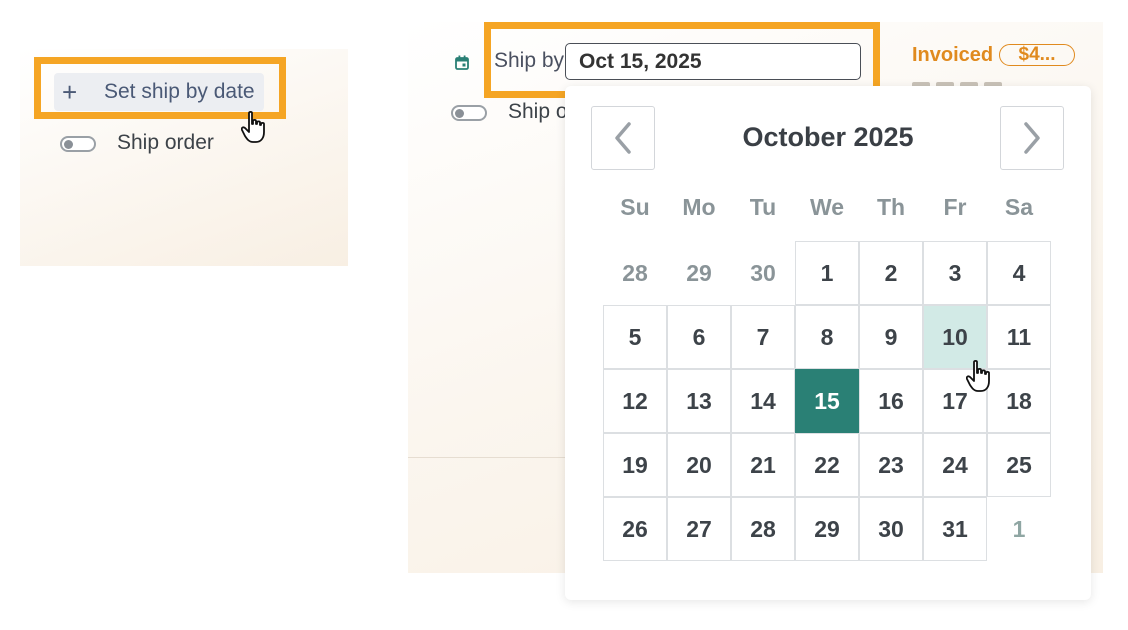 Image resolution: width=1128 pixels, height=630 pixels. I want to click on calendar-day: 28, so click(763, 529).